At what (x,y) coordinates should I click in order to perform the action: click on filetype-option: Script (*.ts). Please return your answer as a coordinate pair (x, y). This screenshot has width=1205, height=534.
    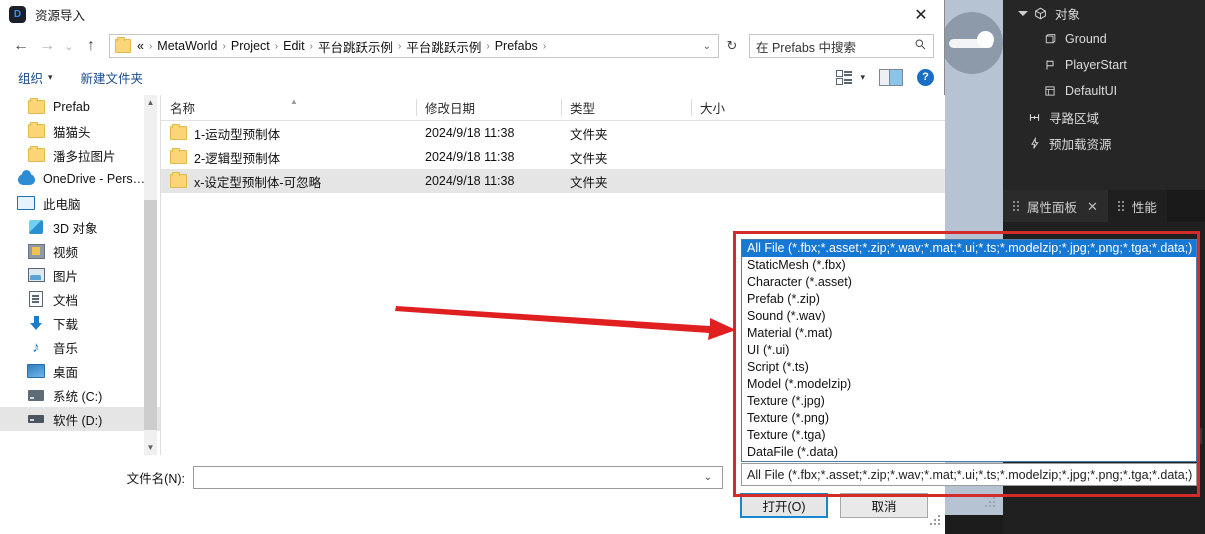
    Looking at the image, I should click on (969, 367).